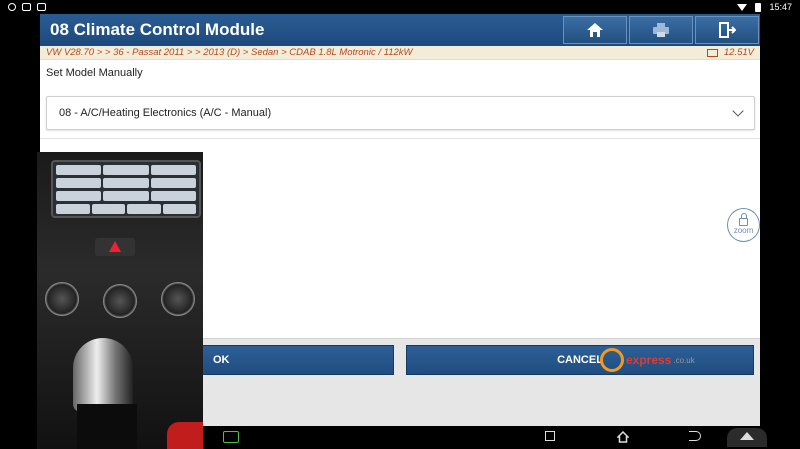 The image size is (800, 449). Describe the element at coordinates (743, 219) in the screenshot. I see `lock-icon` at that location.